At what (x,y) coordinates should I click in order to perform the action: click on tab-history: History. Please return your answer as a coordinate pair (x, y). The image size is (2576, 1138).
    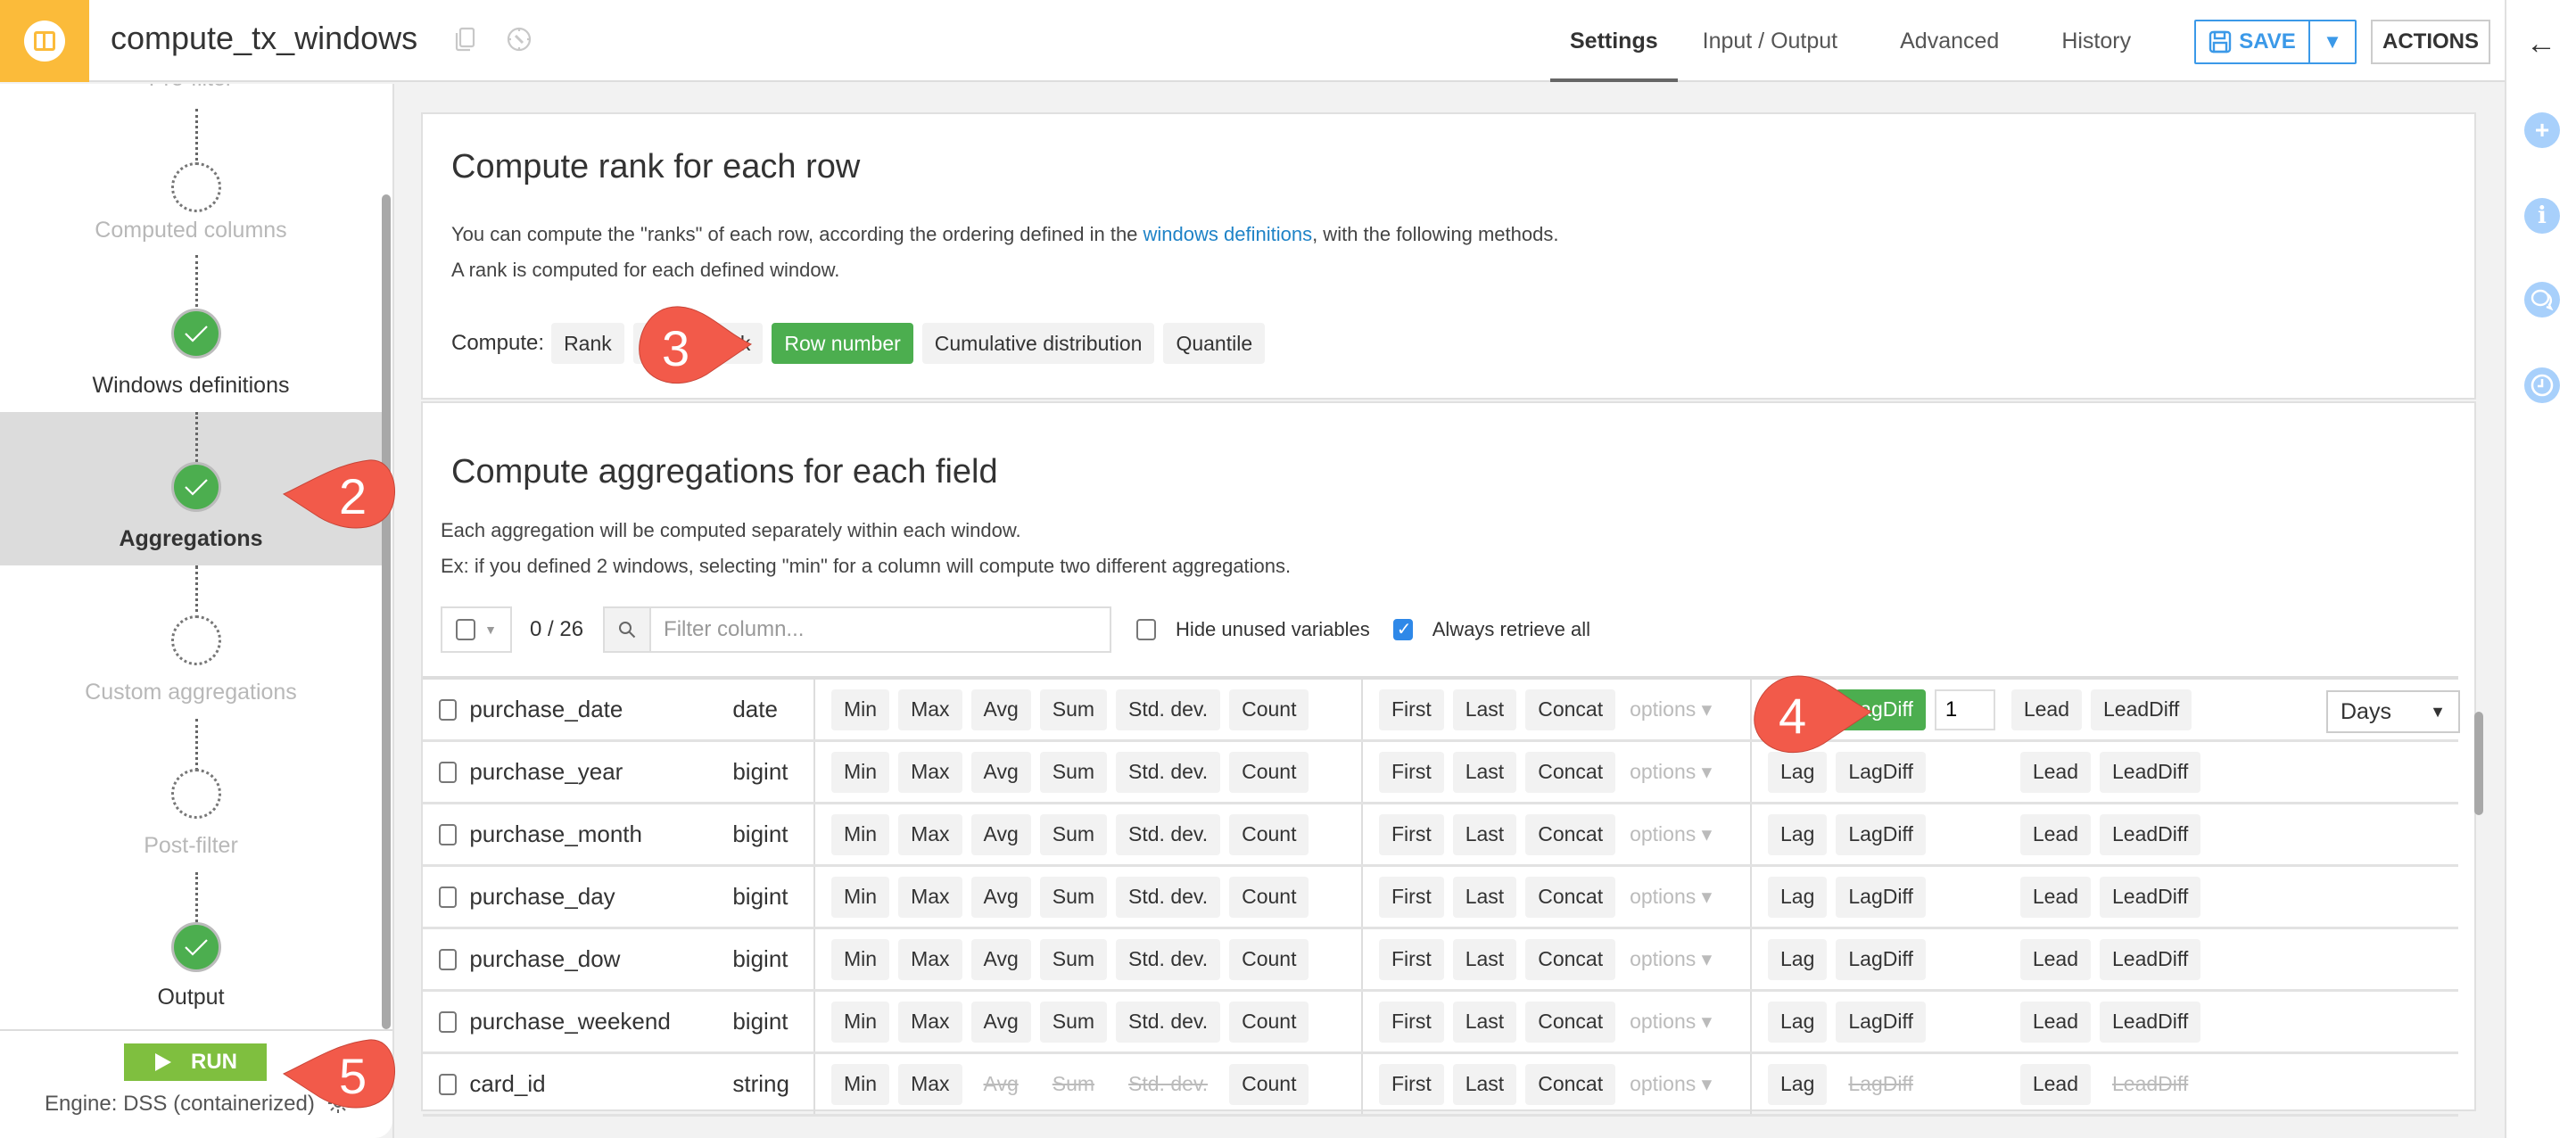
    Looking at the image, I should click on (2097, 41).